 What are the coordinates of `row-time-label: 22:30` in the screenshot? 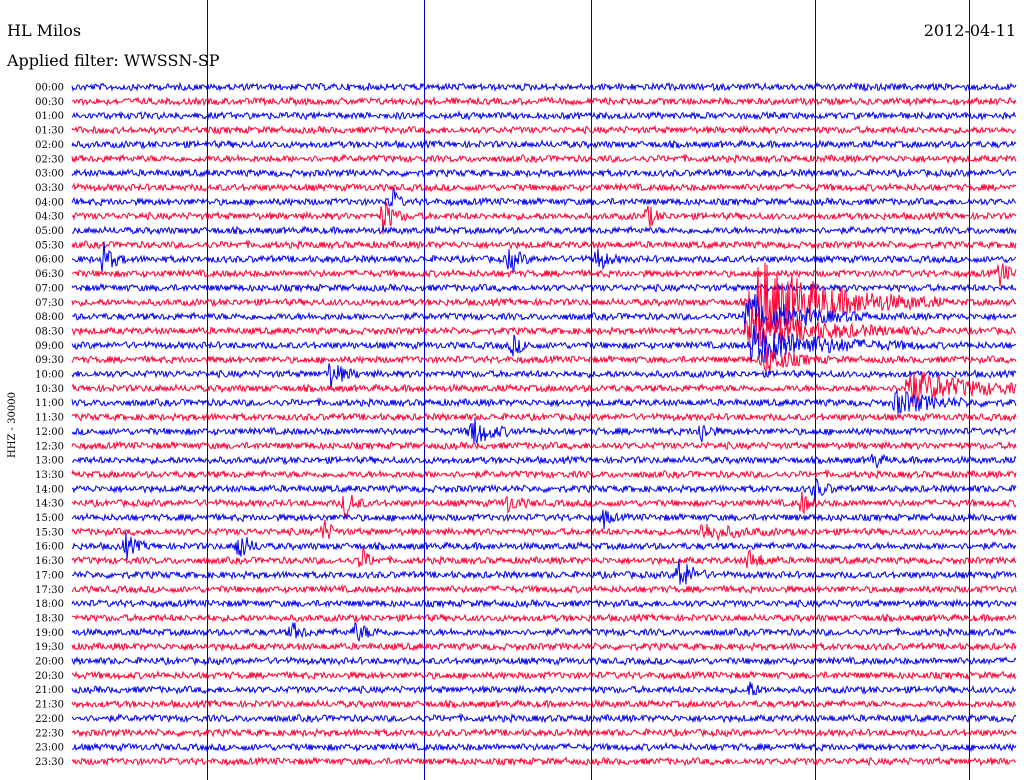 It's located at (49, 733).